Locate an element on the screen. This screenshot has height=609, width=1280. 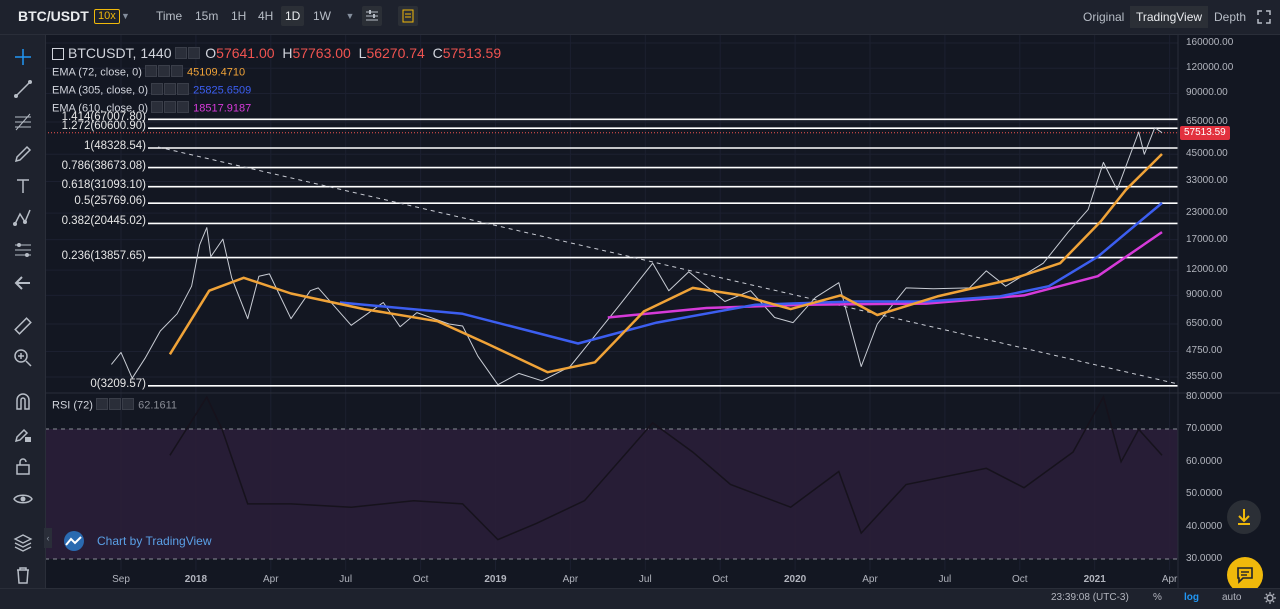
price-tick-label: 12000.00 is located at coordinates (1207, 270).